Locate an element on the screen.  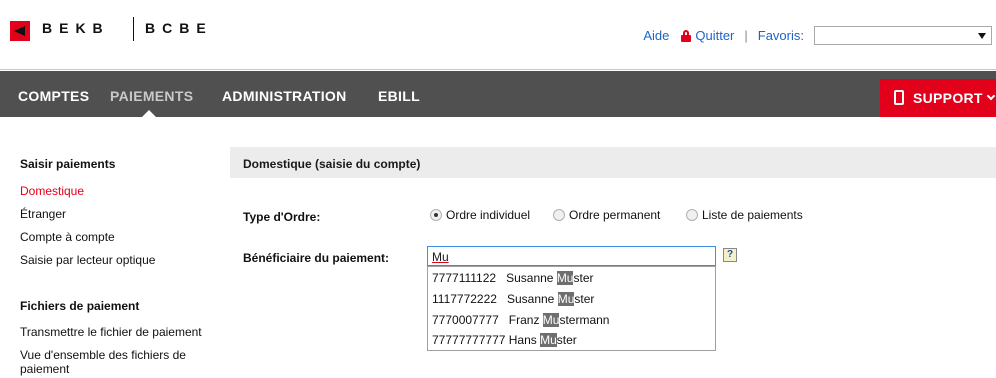
list-item: 7777111122 Susanne Muster is located at coordinates (513, 278).